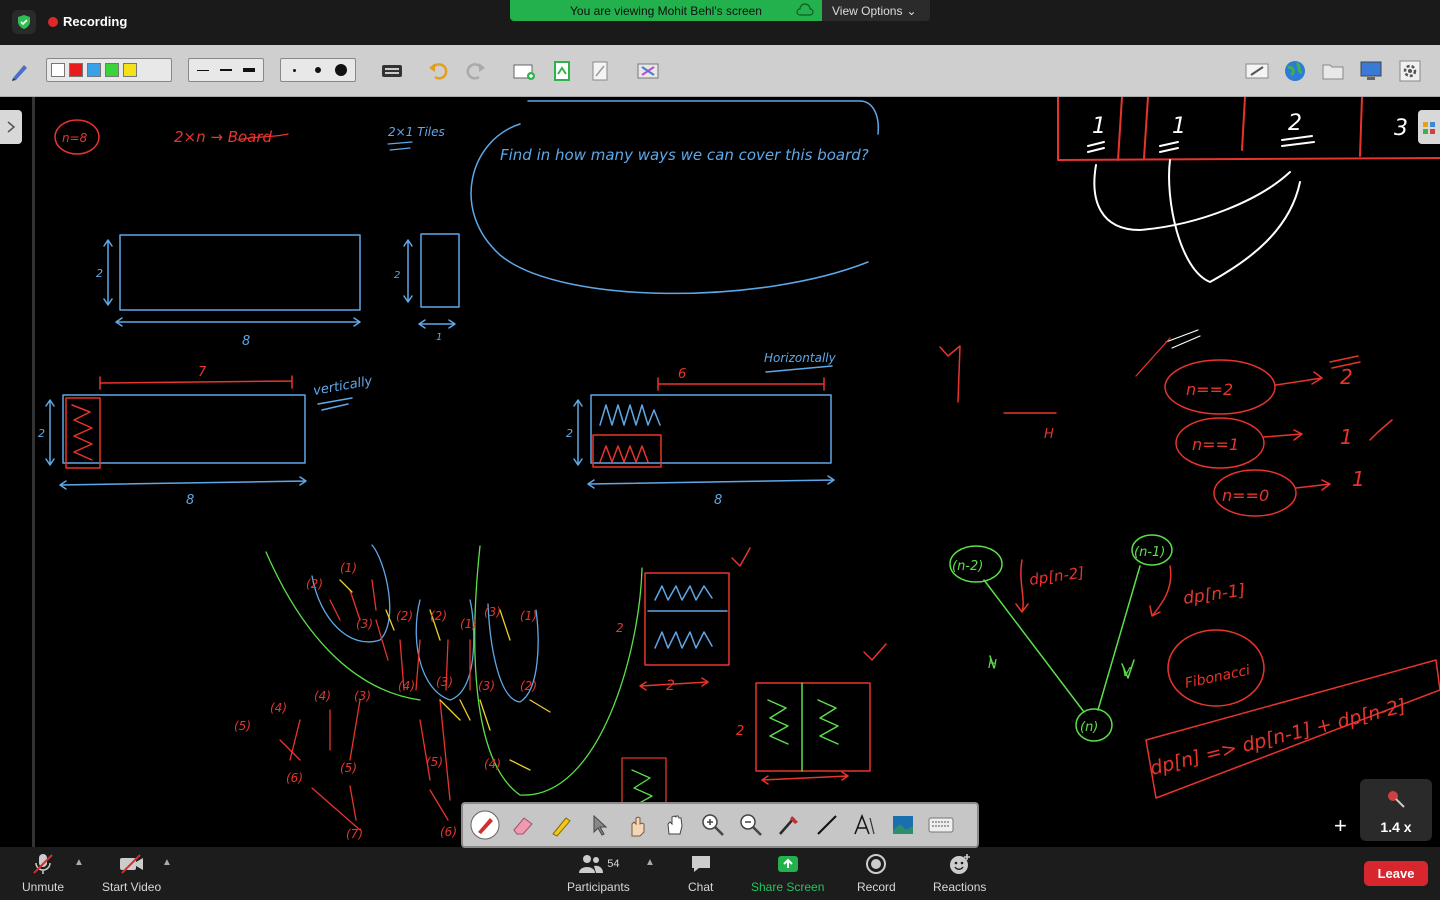 Image resolution: width=1440 pixels, height=900 pixels. Describe the element at coordinates (1371, 71) in the screenshot. I see `monitor-icon` at that location.